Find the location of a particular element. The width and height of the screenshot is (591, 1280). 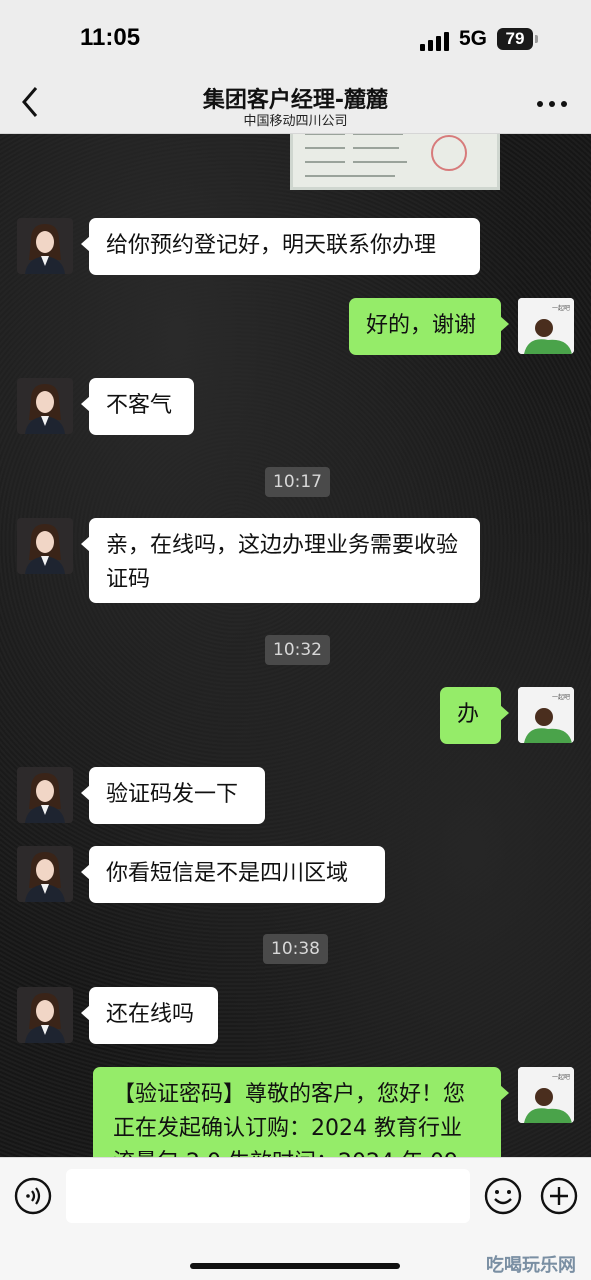

emoji-icon is located at coordinates (503, 1196).